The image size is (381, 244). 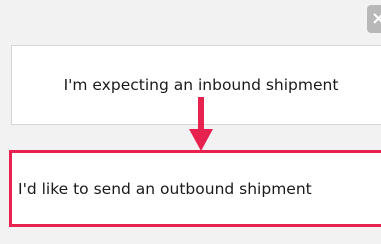 I want to click on close-button: ×, so click(x=374, y=19).